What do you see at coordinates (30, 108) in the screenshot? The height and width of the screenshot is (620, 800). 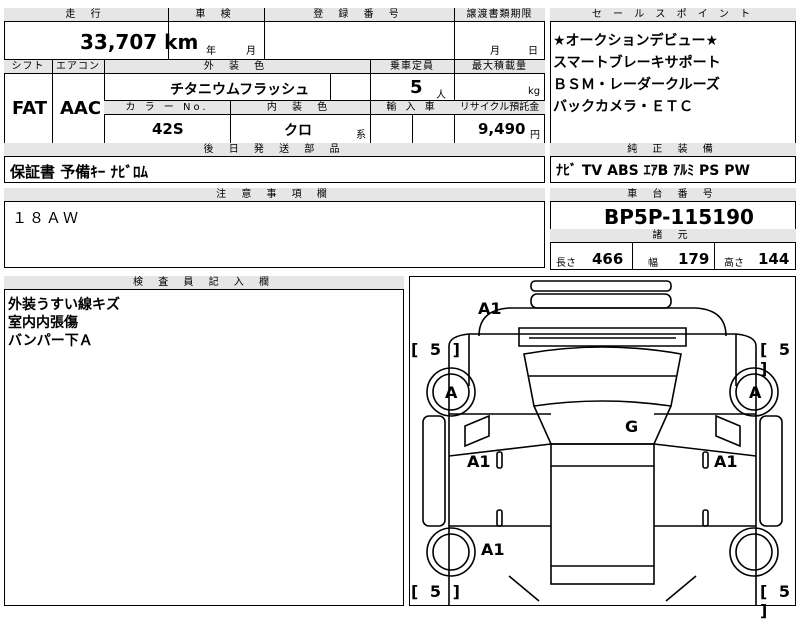 I see `shift-value: FAT` at bounding box center [30, 108].